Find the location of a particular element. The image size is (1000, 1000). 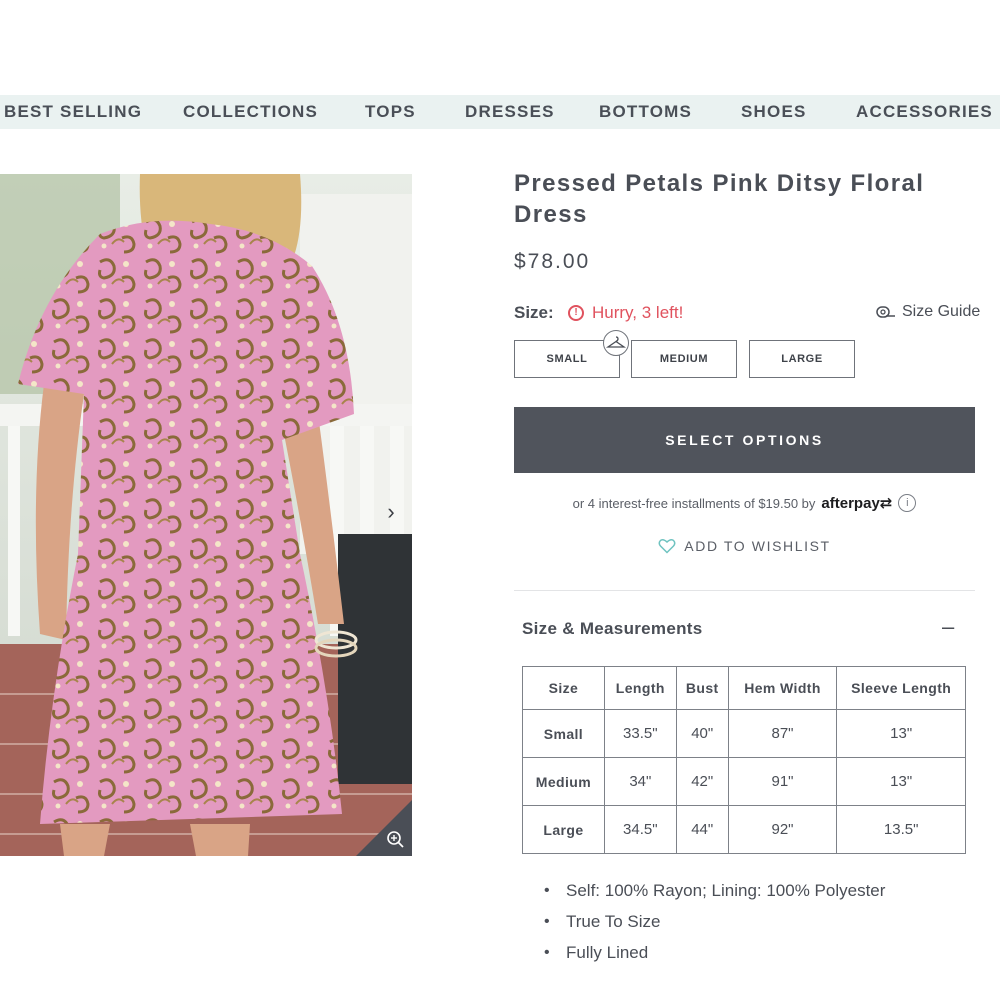

table-header: Size is located at coordinates (563, 688).